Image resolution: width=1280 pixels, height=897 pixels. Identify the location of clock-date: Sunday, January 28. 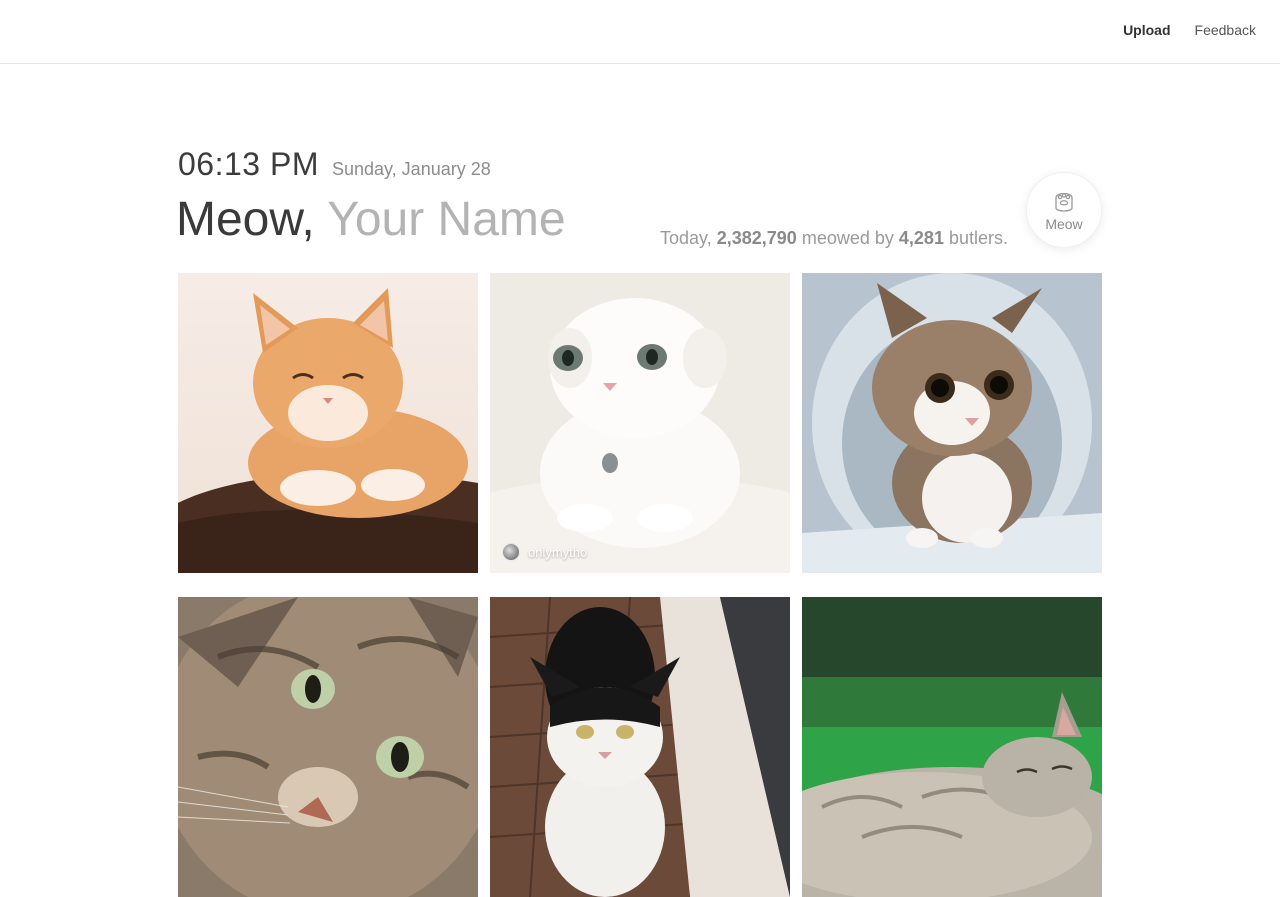
(411, 169).